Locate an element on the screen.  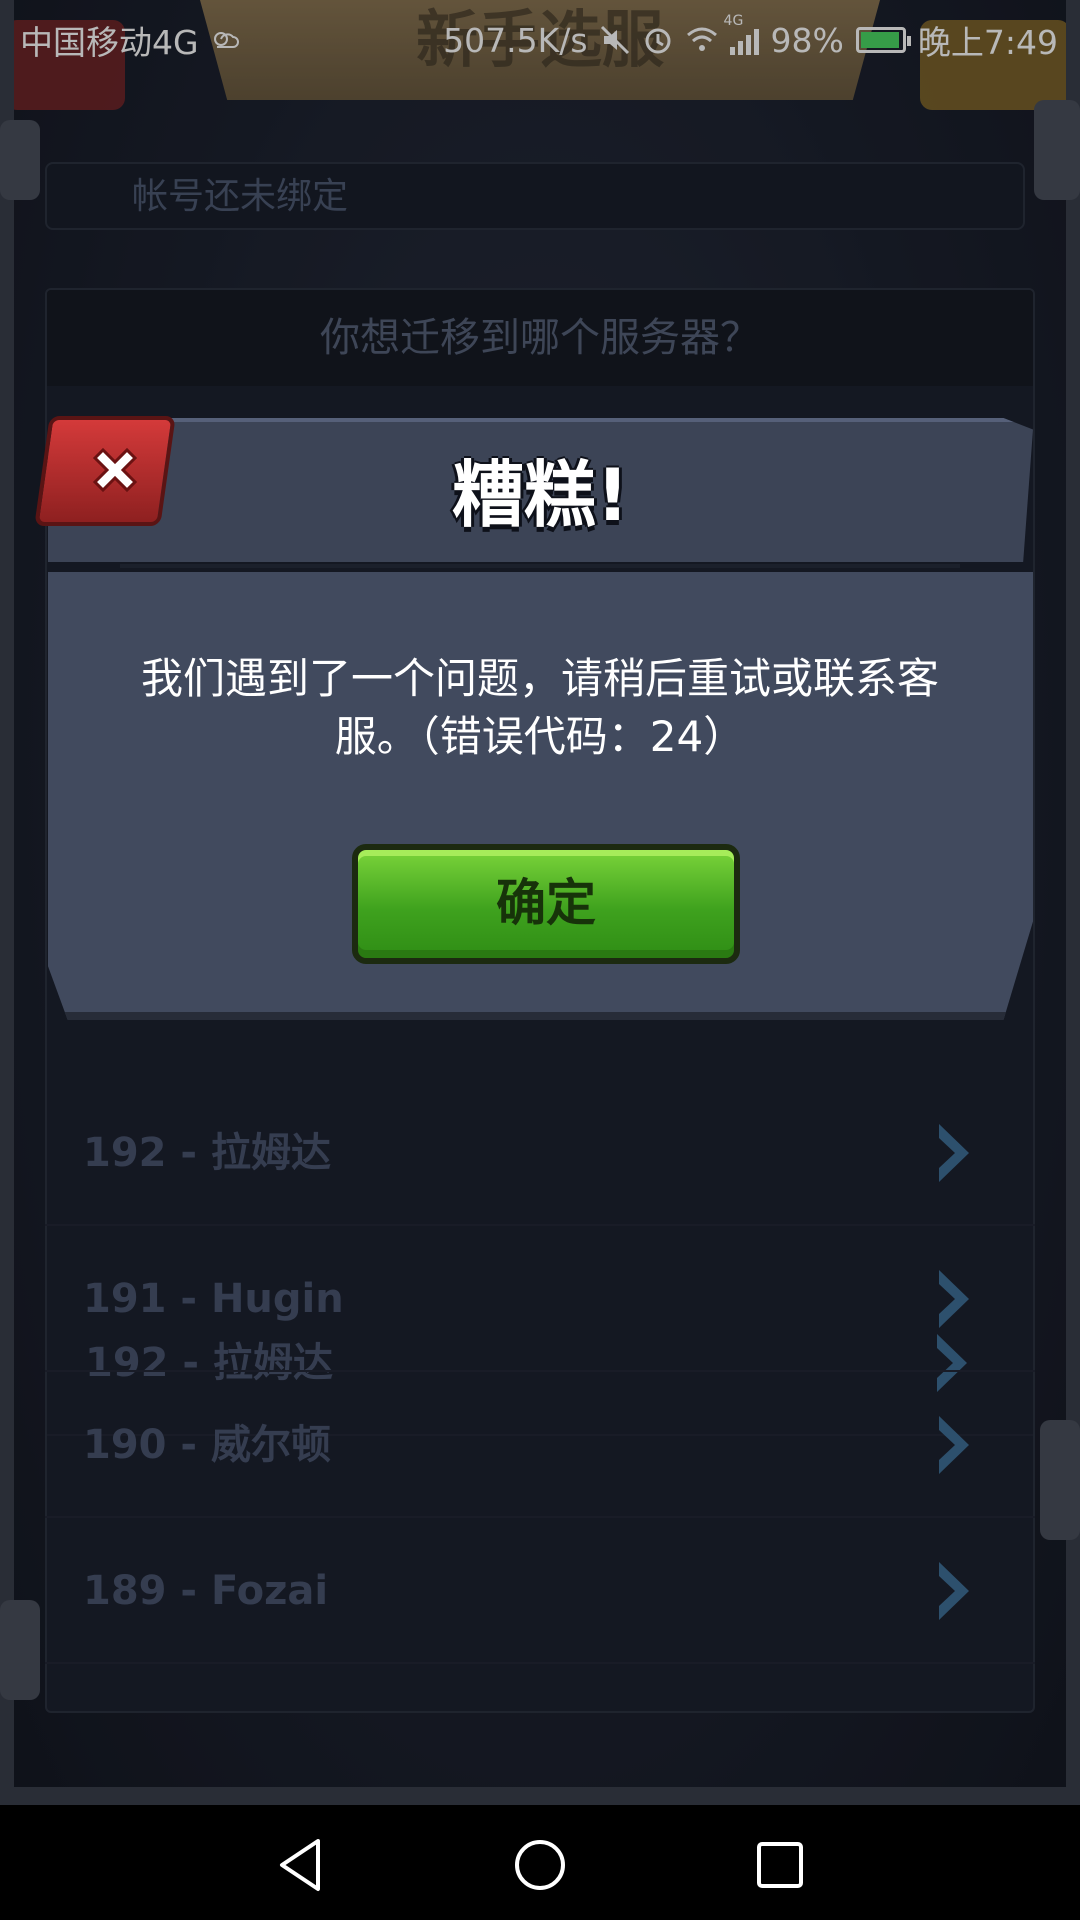
back-icon is located at coordinates (300, 1865).